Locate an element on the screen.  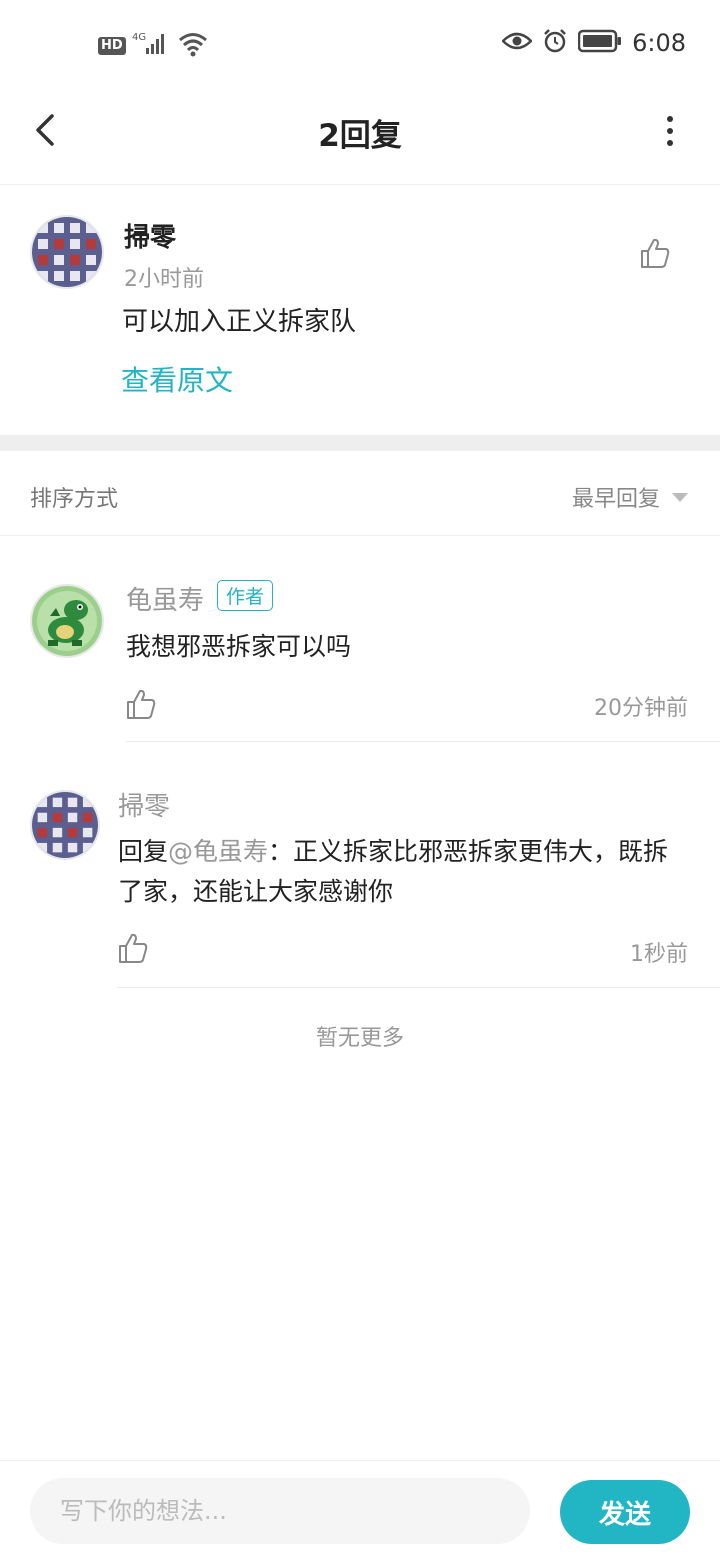
reply-text: 回复@龟虽寿：正义拆家比邪恶拆家更伟大，既拆了家，还能让大家感谢你 is located at coordinates (398, 872).